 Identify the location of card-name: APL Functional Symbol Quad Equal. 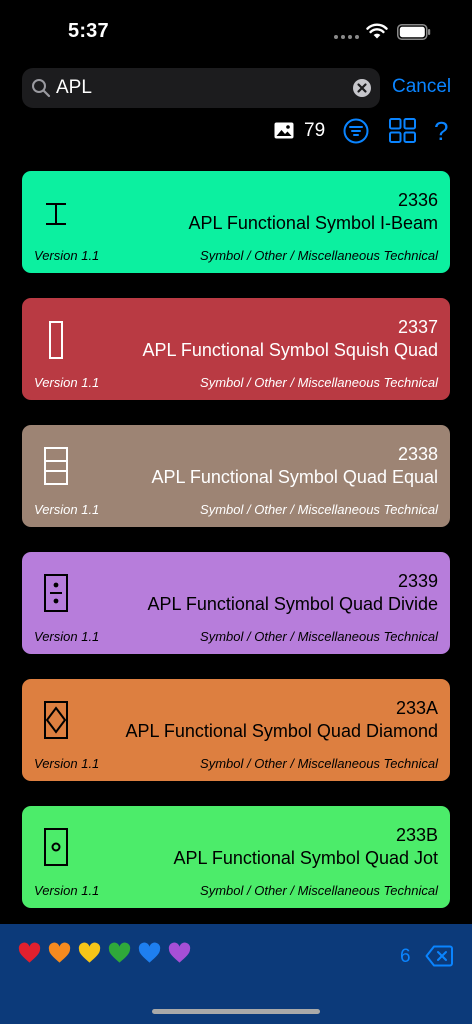
(295, 477).